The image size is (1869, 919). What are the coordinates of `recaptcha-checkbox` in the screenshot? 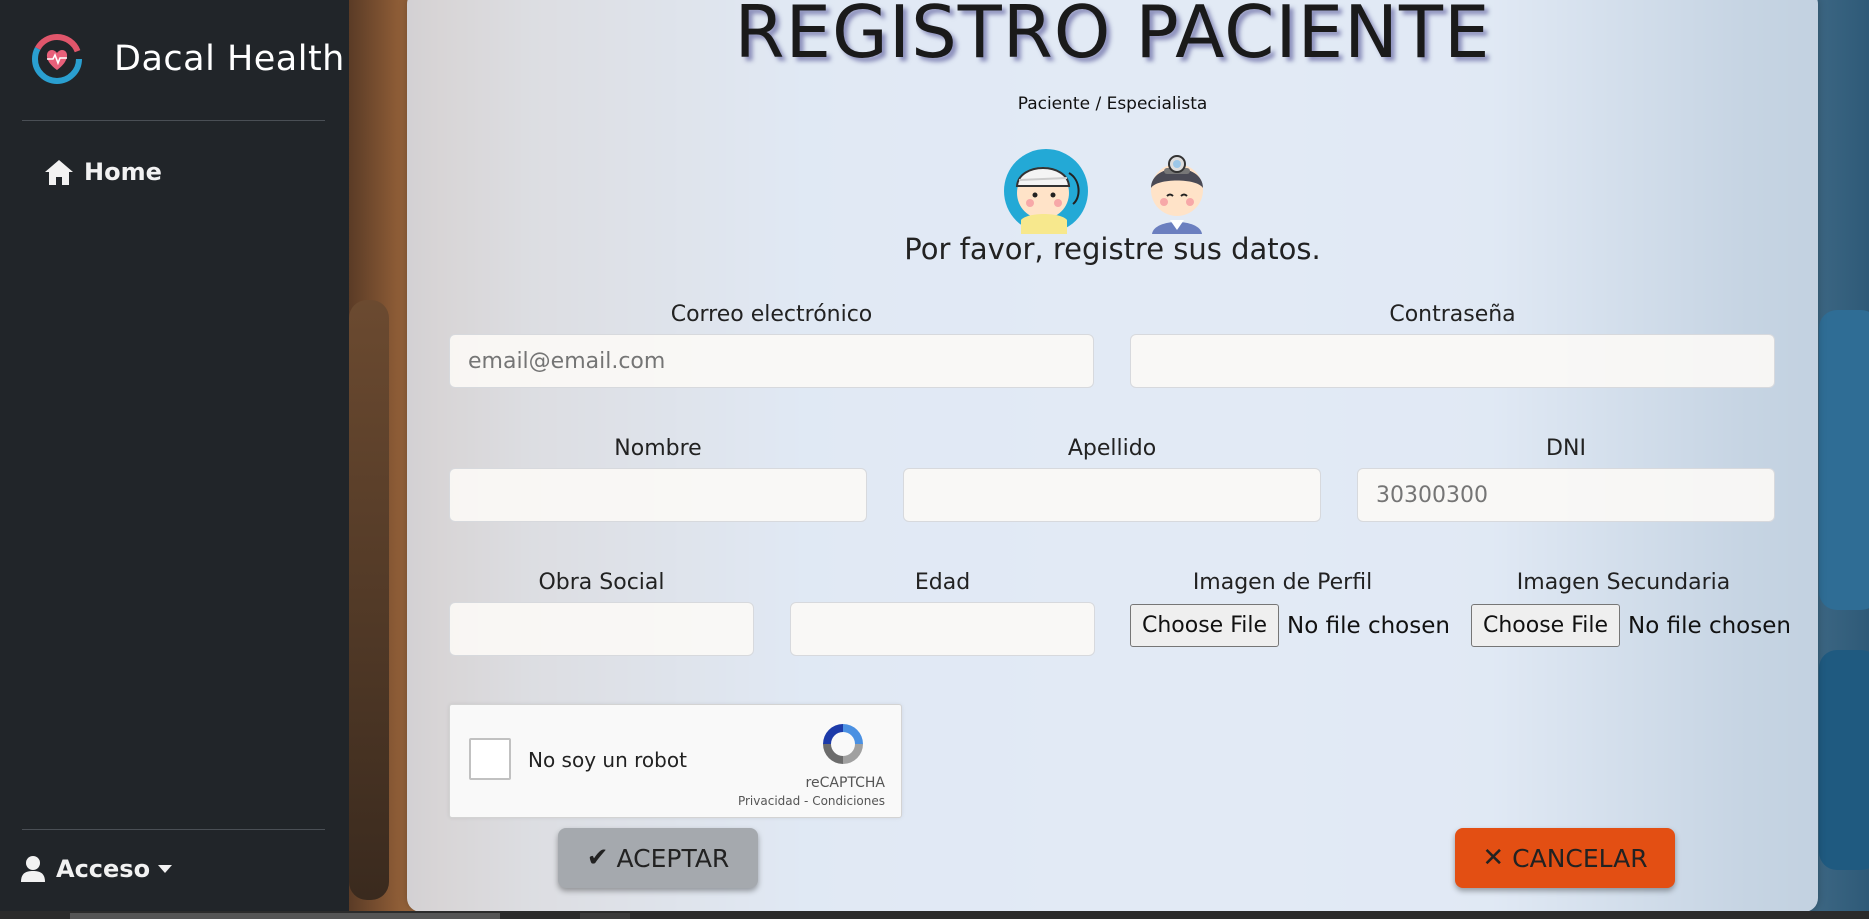 It's located at (490, 759).